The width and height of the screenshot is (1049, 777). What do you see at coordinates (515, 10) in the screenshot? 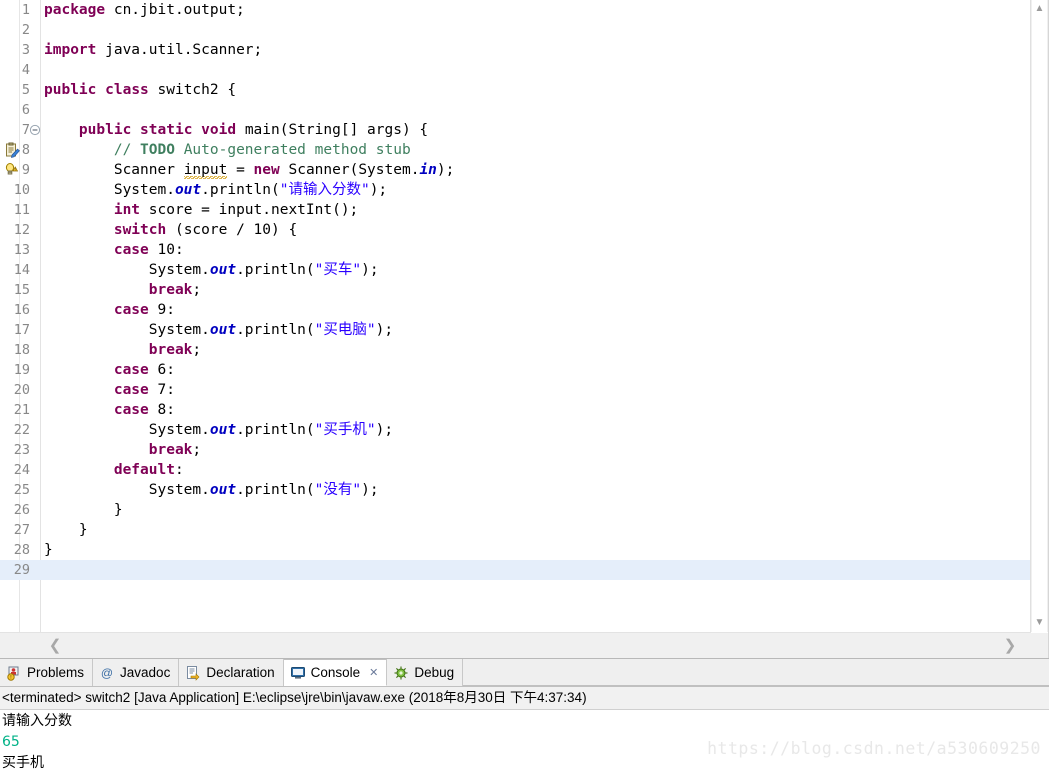
I see `code-line: 1 package cn.jbit.output;` at bounding box center [515, 10].